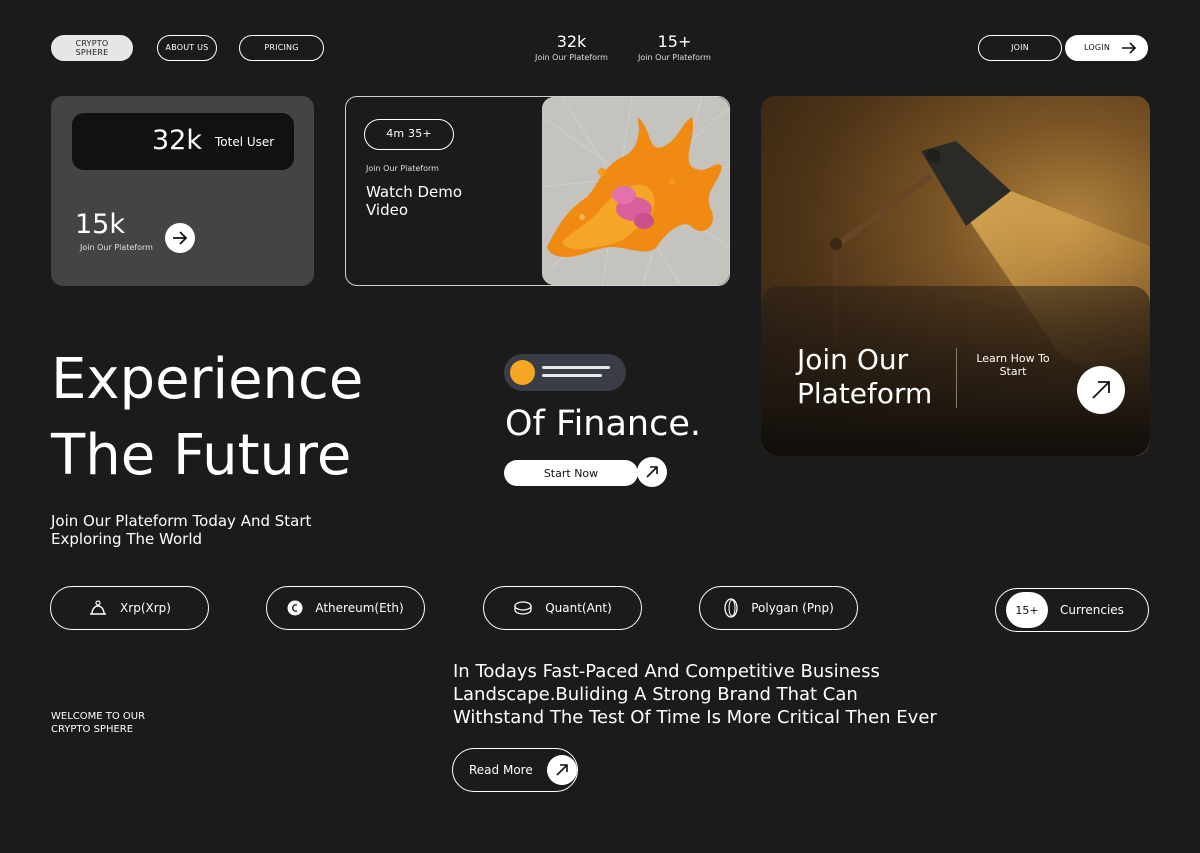 This screenshot has width=1200, height=853. I want to click on currencies-count-pill: 15+ Currencies, so click(1072, 610).